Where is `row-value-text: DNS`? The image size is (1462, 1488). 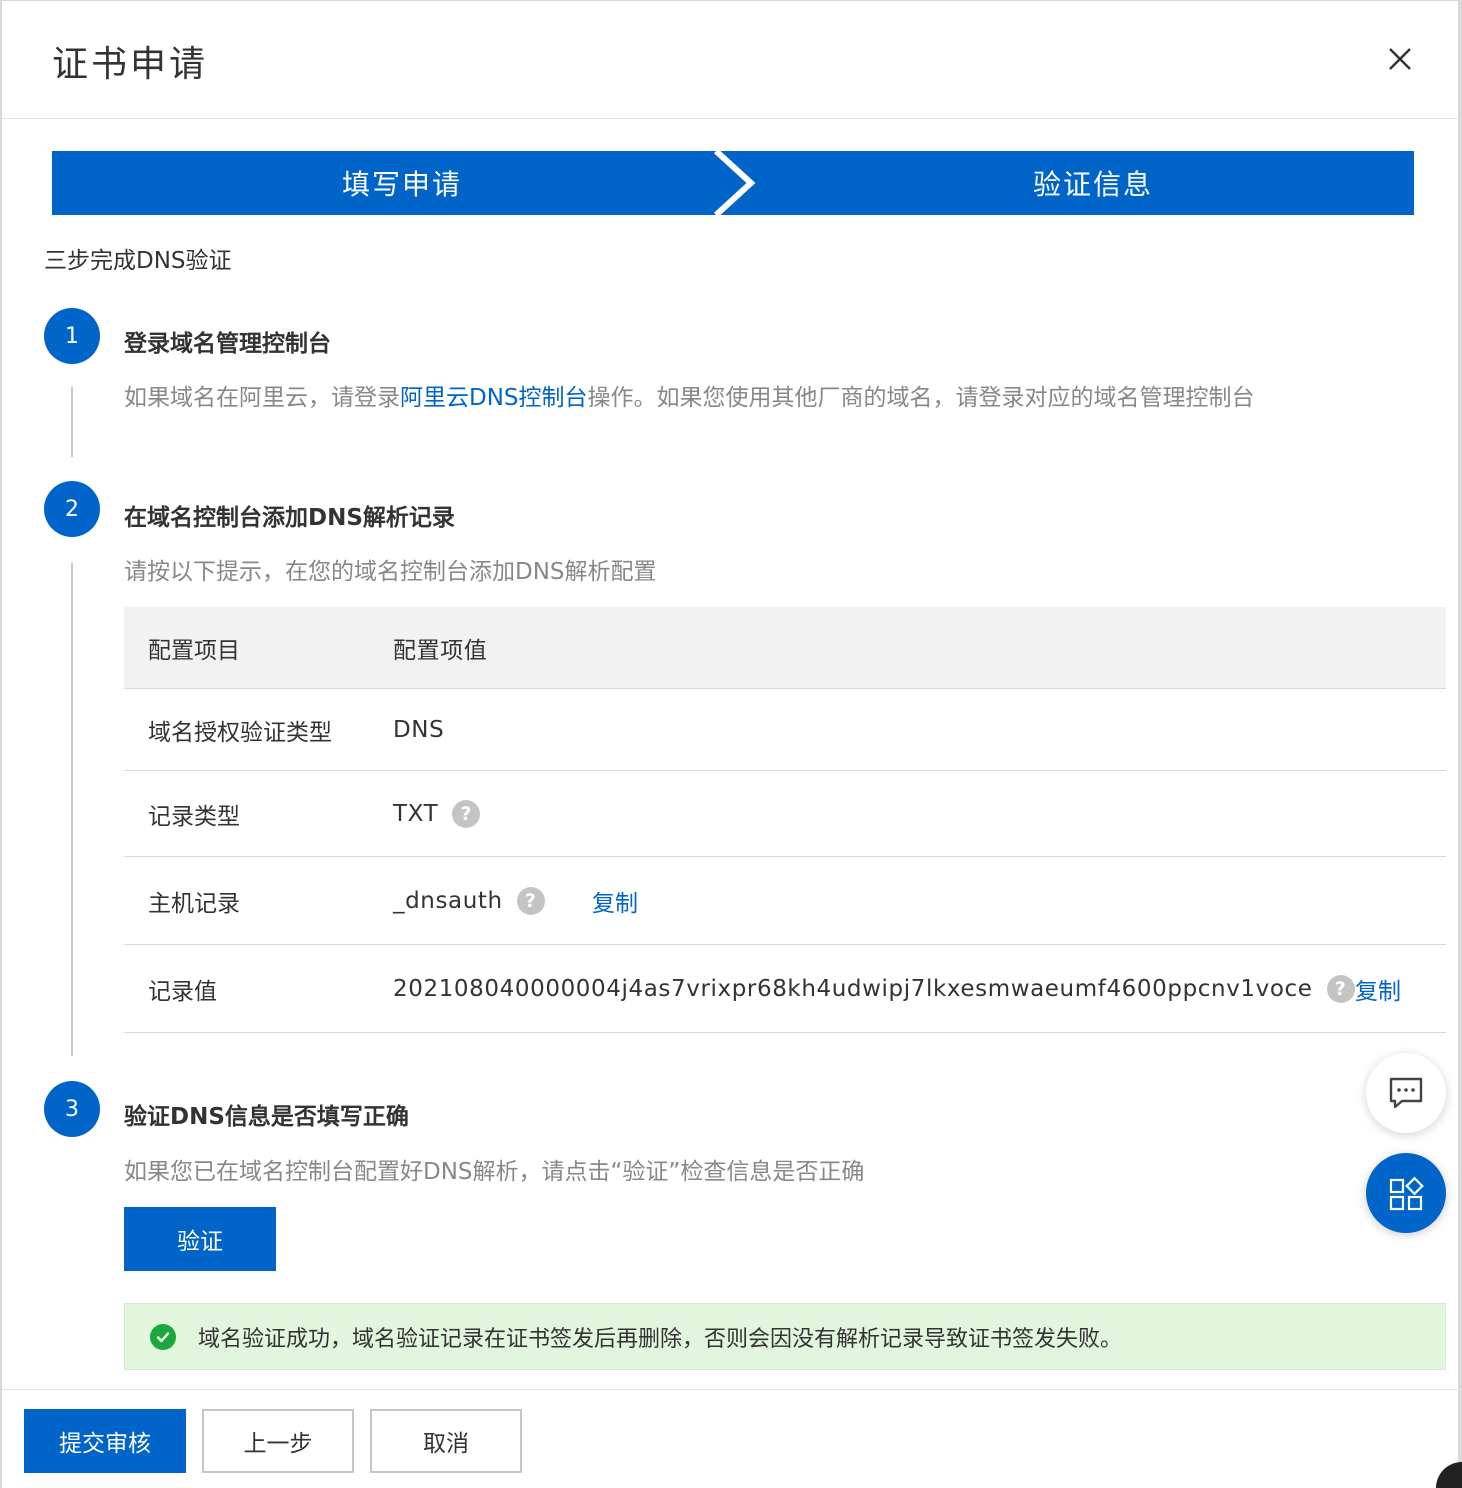
row-value-text: DNS is located at coordinates (419, 729).